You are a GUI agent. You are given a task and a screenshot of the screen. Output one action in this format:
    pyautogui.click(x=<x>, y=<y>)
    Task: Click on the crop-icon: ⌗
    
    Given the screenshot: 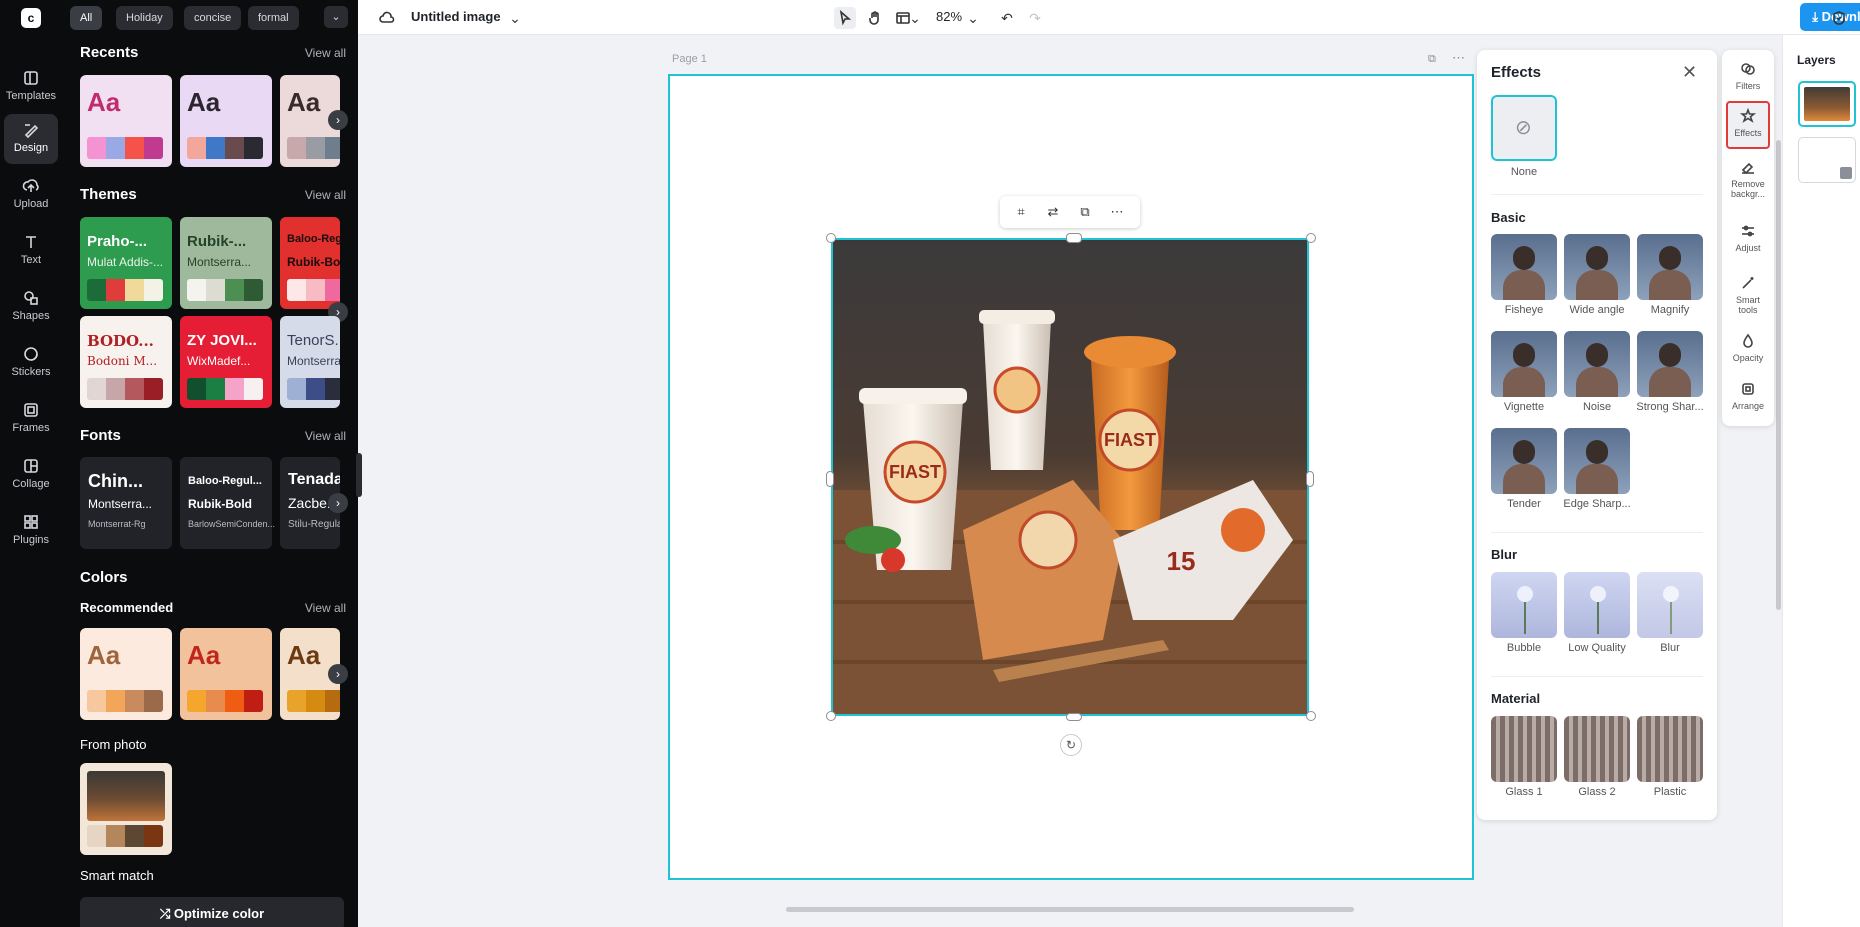 What is the action you would take?
    pyautogui.click(x=1021, y=212)
    